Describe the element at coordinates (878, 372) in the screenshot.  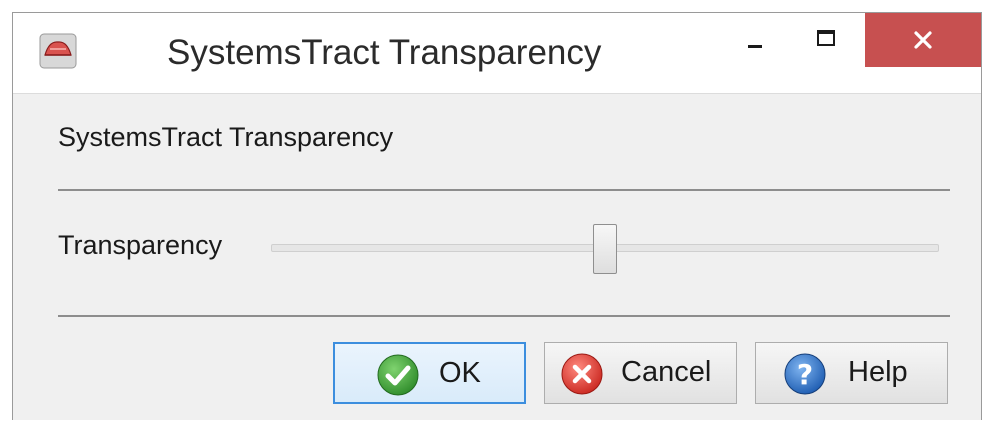
I see `help-label: Help` at that location.